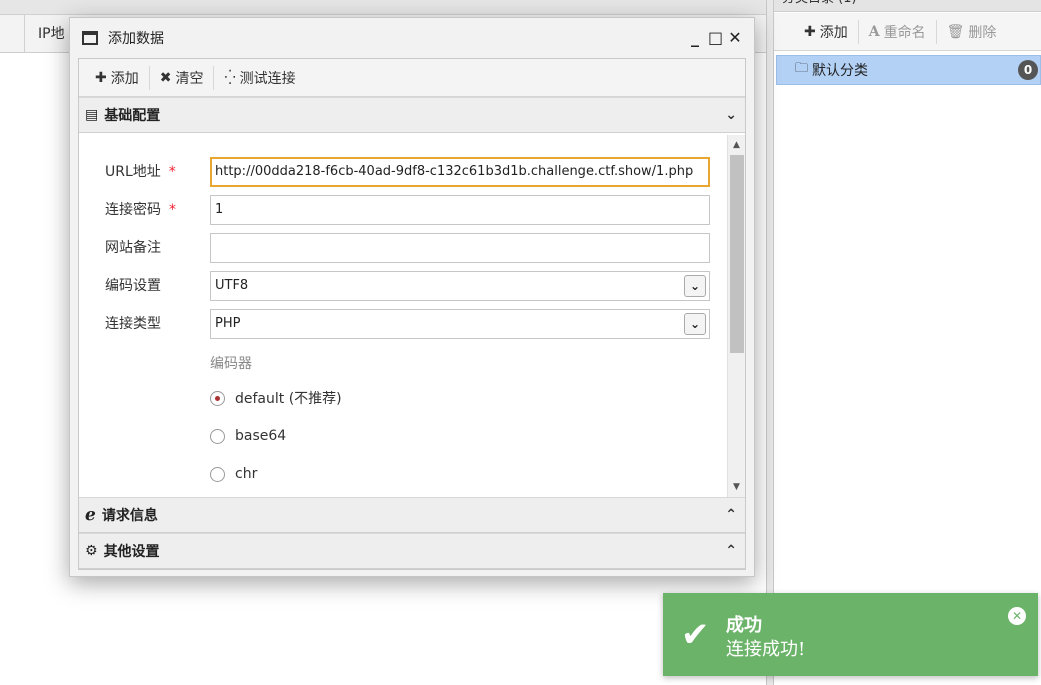  What do you see at coordinates (261, 436) in the screenshot?
I see `encoder-option-label: base64` at bounding box center [261, 436].